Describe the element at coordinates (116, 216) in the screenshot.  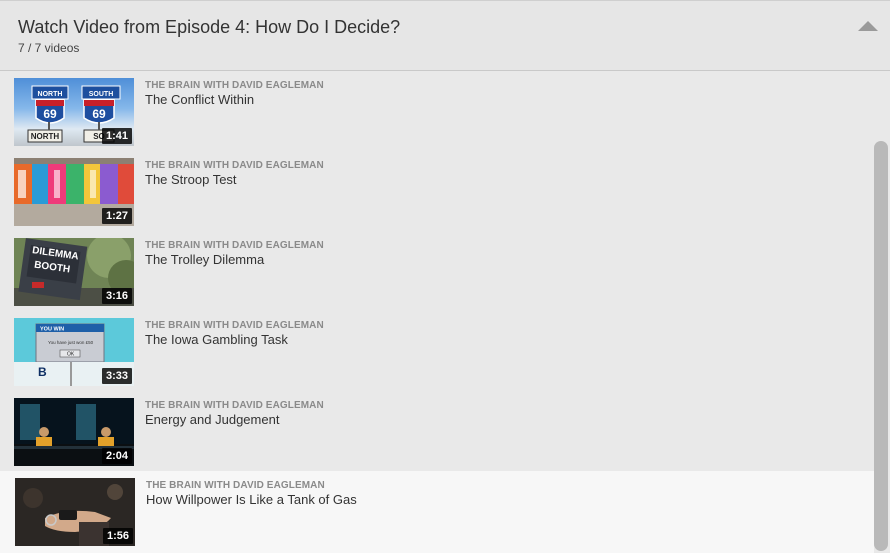
I see `duration-badge: 1:27` at that location.